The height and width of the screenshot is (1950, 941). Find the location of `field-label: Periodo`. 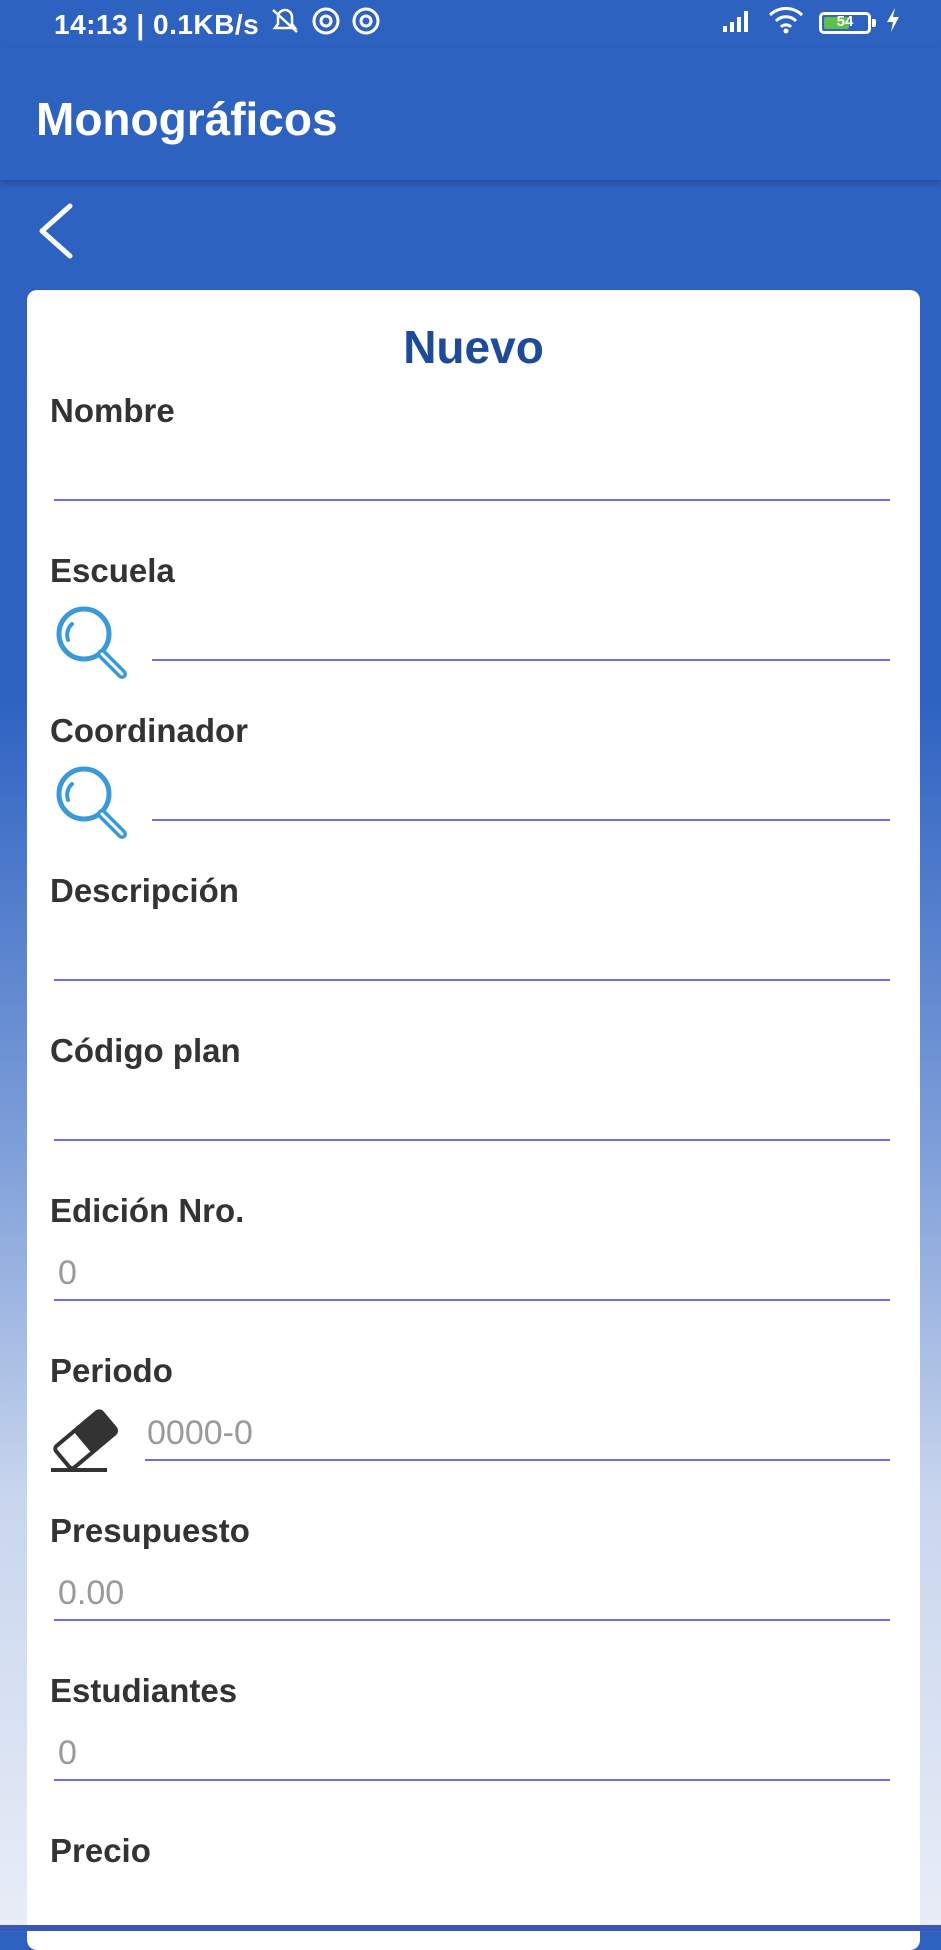

field-label: Periodo is located at coordinates (111, 1370).